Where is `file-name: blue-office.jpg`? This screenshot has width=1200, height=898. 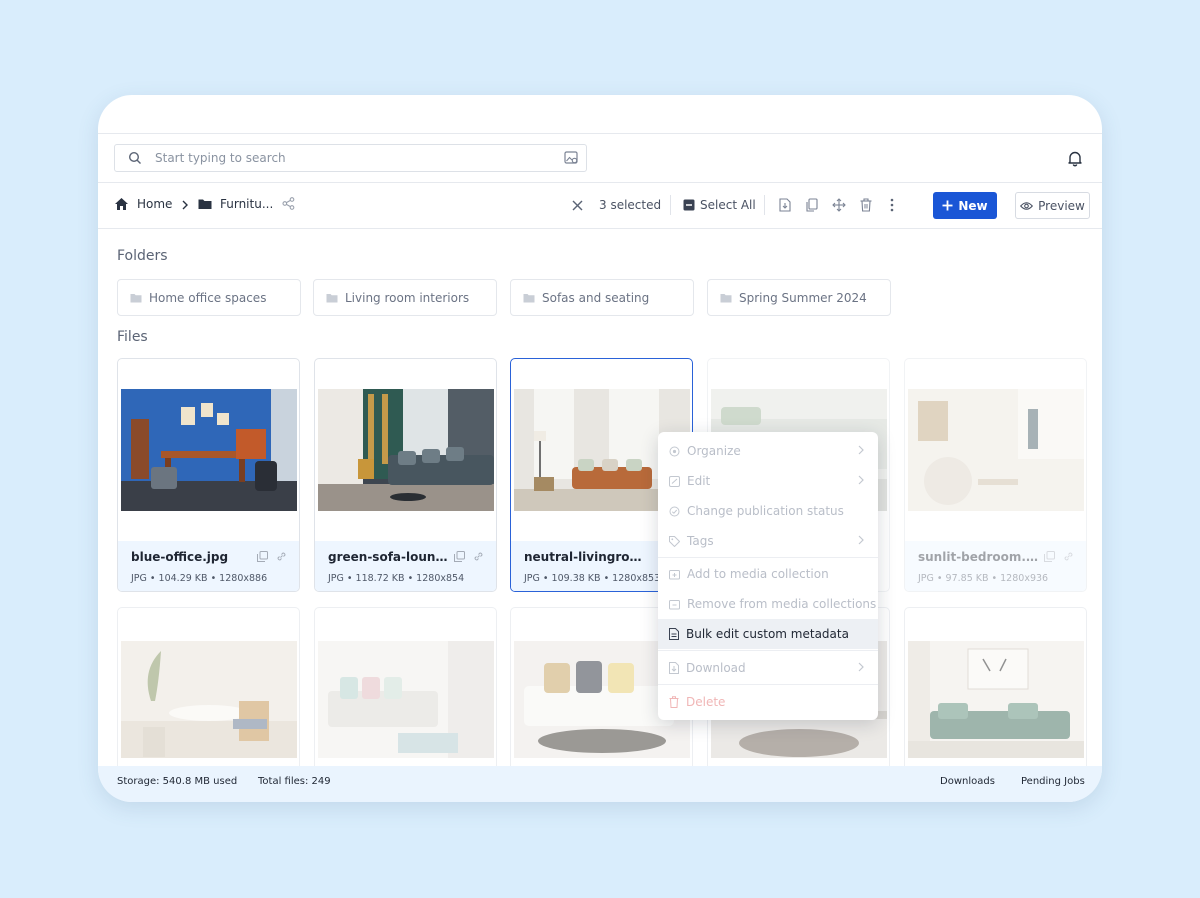
file-name: blue-office.jpg is located at coordinates (180, 557).